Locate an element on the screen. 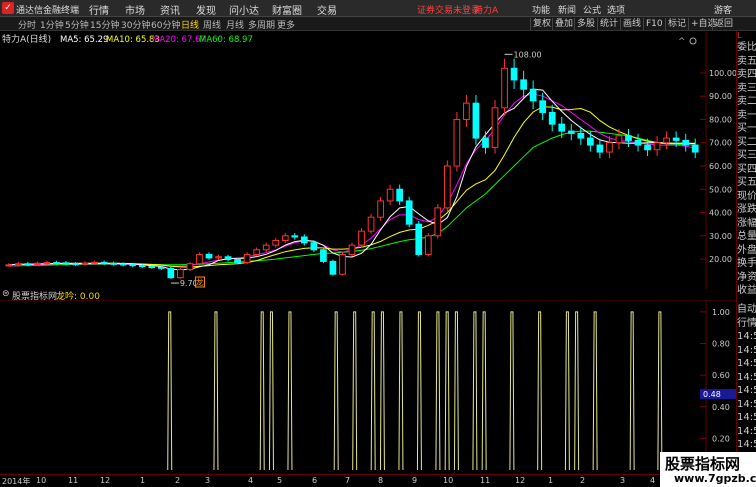  quote-row-label: 卖三 is located at coordinates (746, 88).